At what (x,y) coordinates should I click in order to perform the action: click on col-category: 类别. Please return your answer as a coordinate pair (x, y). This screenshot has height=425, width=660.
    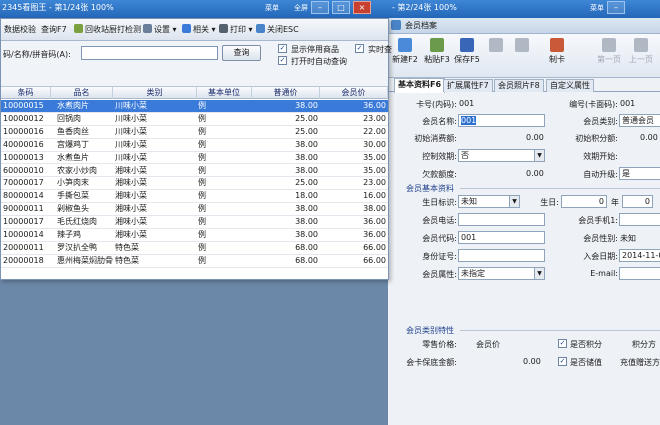
    Looking at the image, I should click on (155, 93).